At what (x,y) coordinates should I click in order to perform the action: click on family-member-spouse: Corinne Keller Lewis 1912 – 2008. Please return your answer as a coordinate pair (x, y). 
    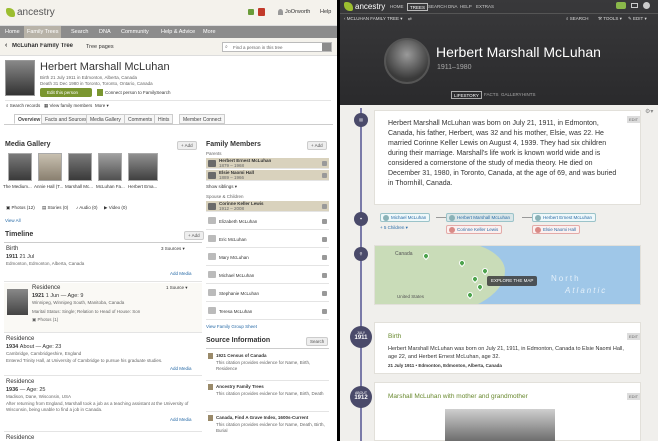
    Looking at the image, I should click on (267, 206).